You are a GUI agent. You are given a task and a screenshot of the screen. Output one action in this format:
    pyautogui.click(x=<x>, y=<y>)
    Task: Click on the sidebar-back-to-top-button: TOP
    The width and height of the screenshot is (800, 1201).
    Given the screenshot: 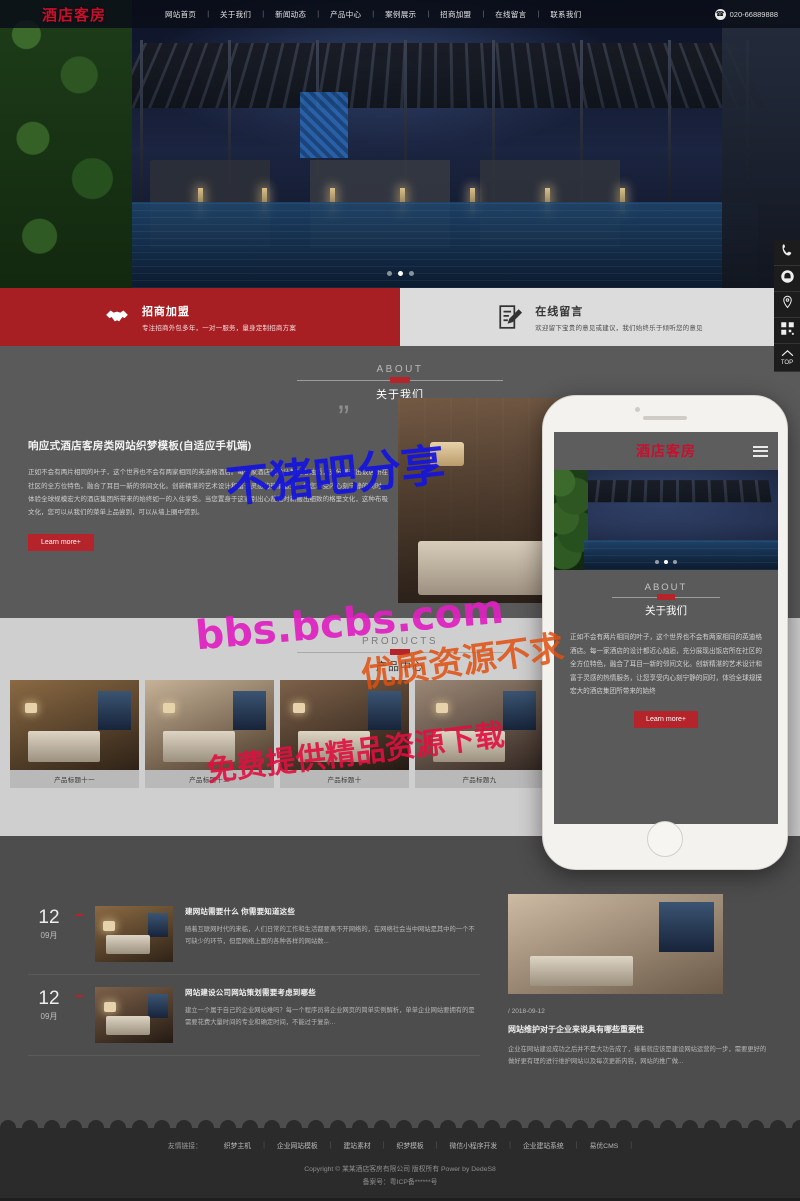 What is the action you would take?
    pyautogui.click(x=787, y=358)
    